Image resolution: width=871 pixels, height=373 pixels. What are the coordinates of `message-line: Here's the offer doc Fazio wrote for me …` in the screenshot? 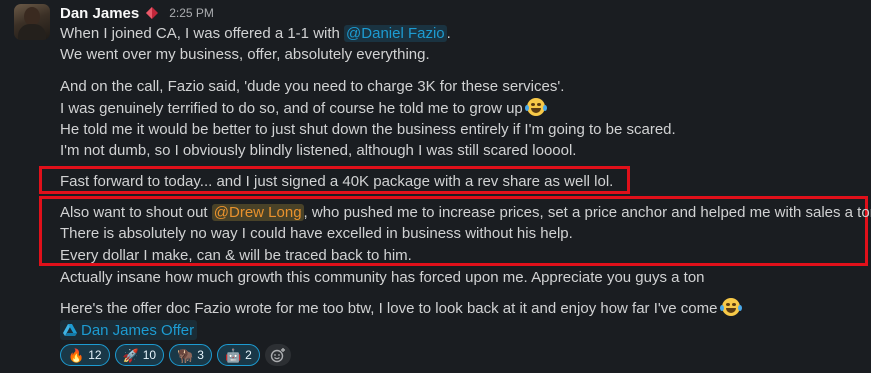 It's located at (401, 308).